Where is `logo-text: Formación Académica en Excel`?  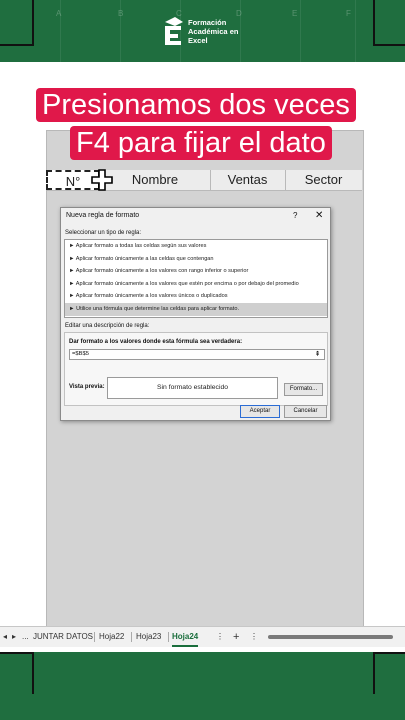 logo-text: Formación Académica en Excel is located at coordinates (213, 31).